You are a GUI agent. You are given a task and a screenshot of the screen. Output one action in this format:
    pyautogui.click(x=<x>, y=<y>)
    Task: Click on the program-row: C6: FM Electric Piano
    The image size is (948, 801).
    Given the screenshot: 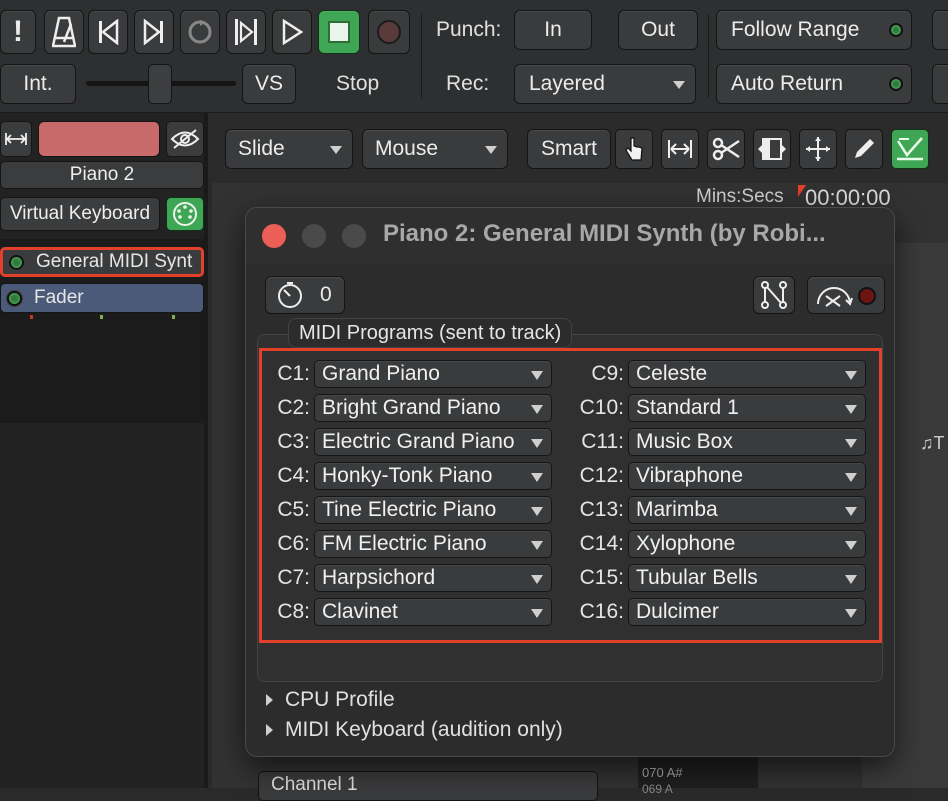 What is the action you would take?
    pyautogui.click(x=412, y=544)
    